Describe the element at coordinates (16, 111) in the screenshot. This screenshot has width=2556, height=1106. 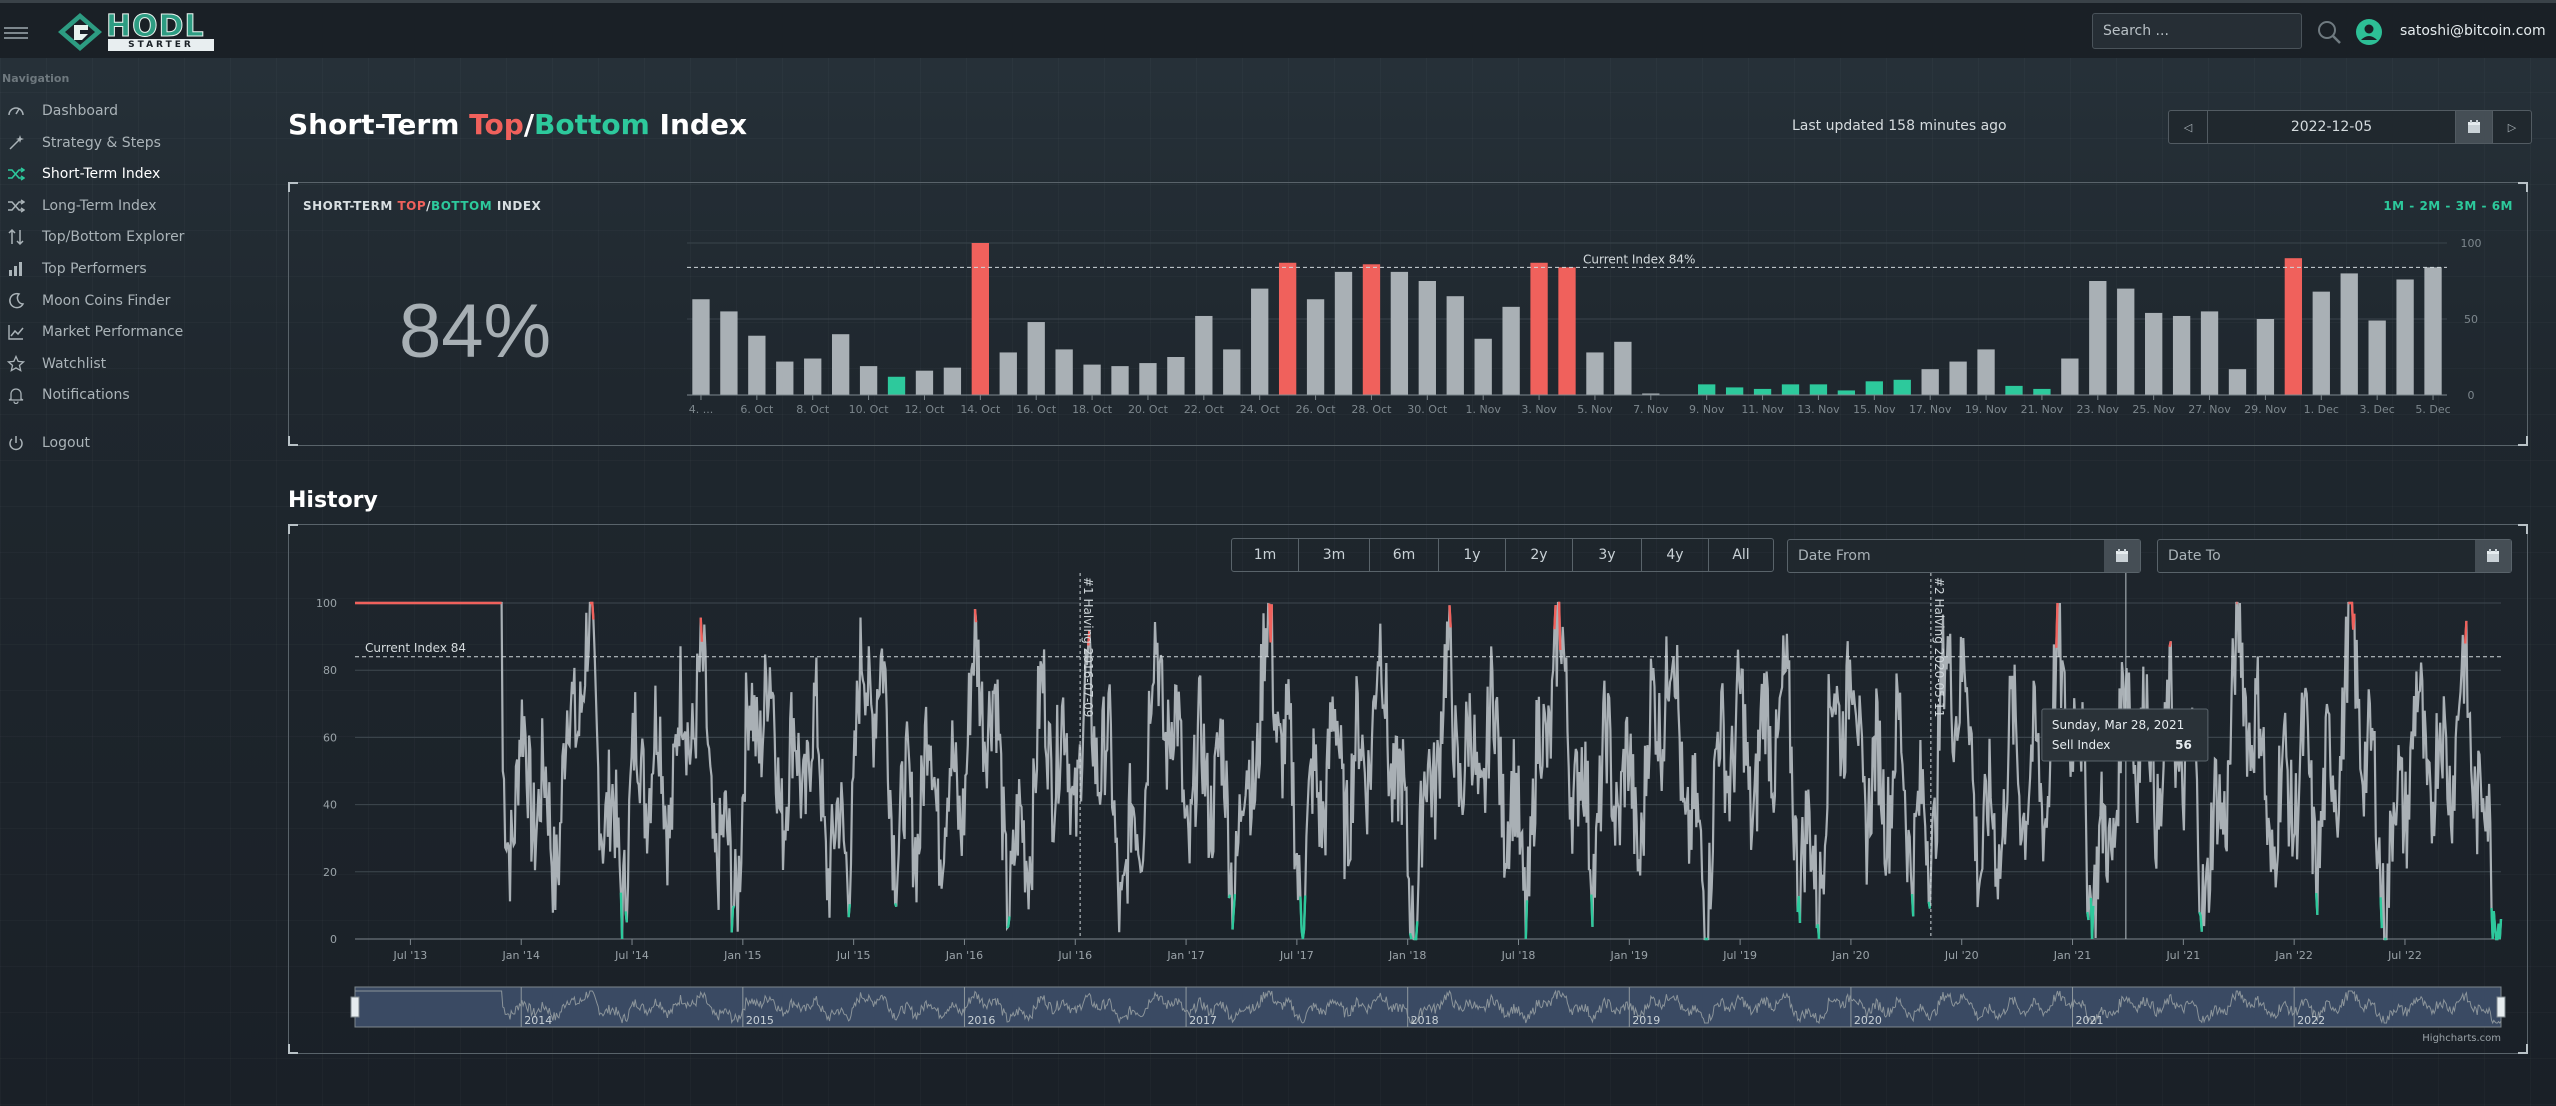
I see `gauge-icon` at that location.